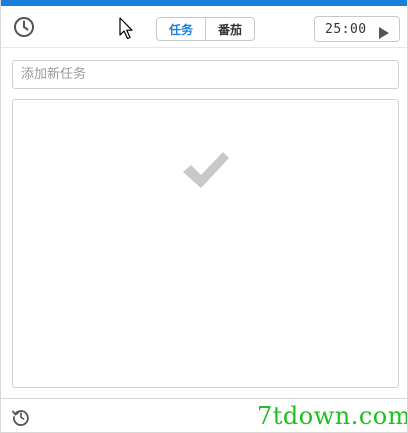 This screenshot has width=408, height=433. I want to click on new-task-input, so click(205, 74).